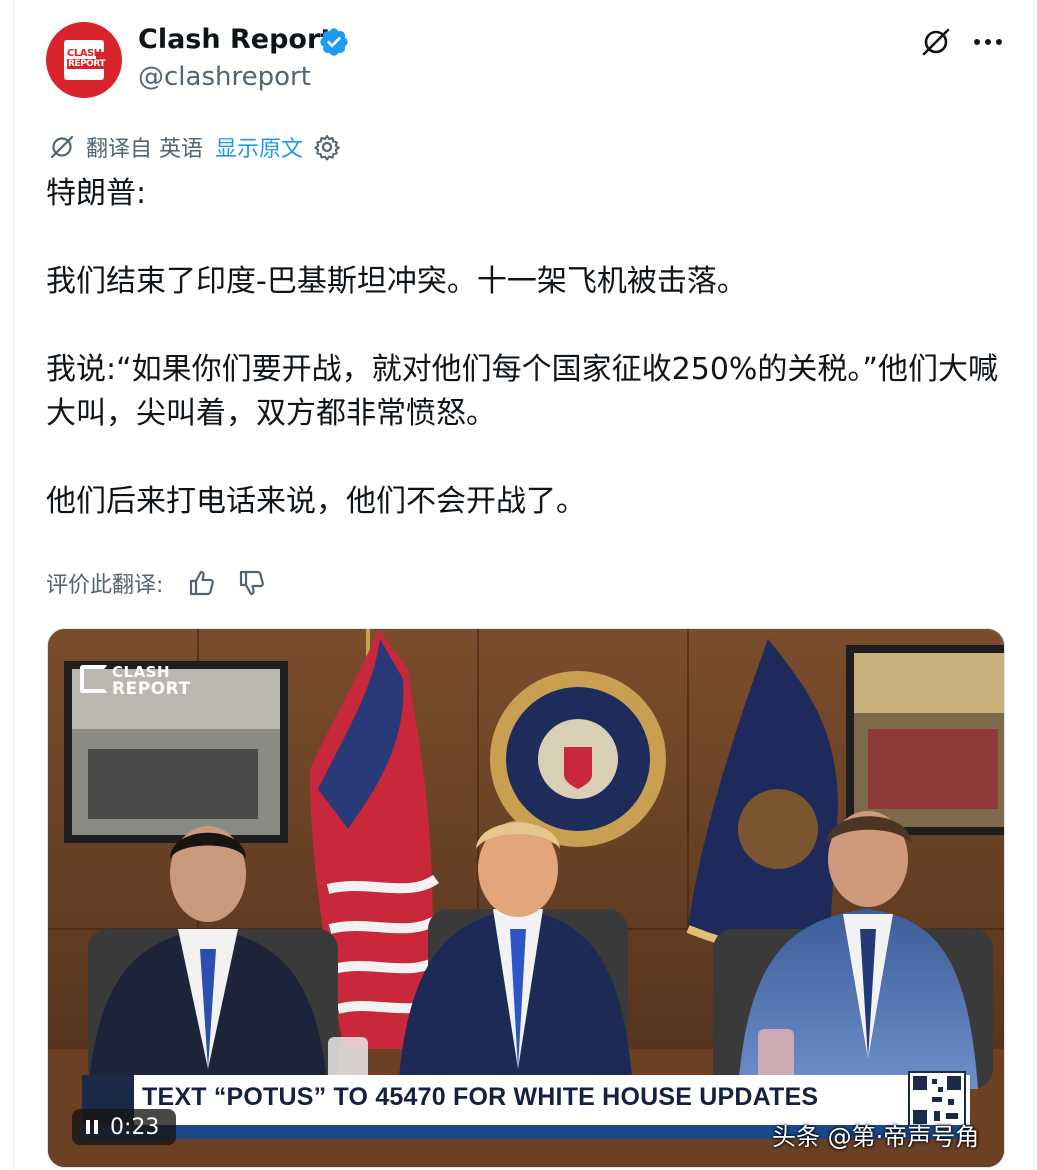 The image size is (1037, 1170). What do you see at coordinates (105, 585) in the screenshot?
I see `rate-translation-label: 评价此翻译:` at bounding box center [105, 585].